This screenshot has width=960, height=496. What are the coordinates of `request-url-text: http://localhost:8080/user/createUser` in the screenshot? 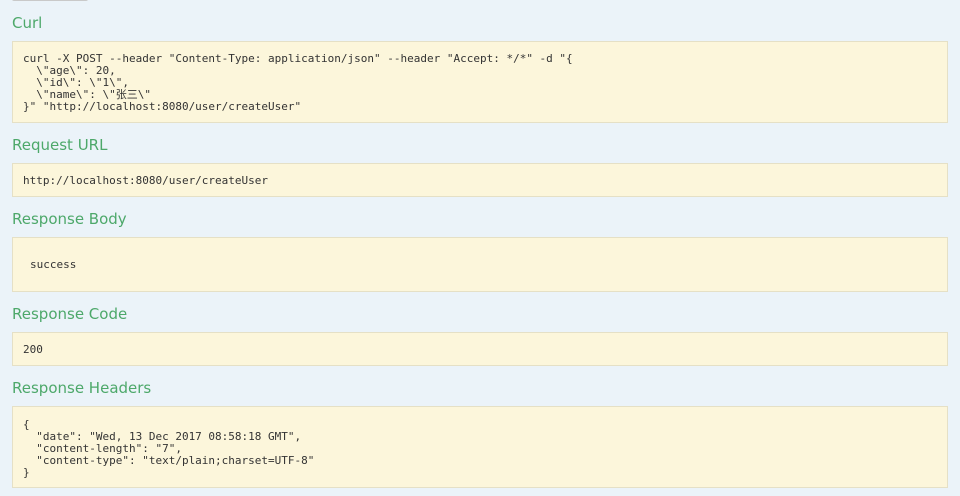 It's located at (145, 180).